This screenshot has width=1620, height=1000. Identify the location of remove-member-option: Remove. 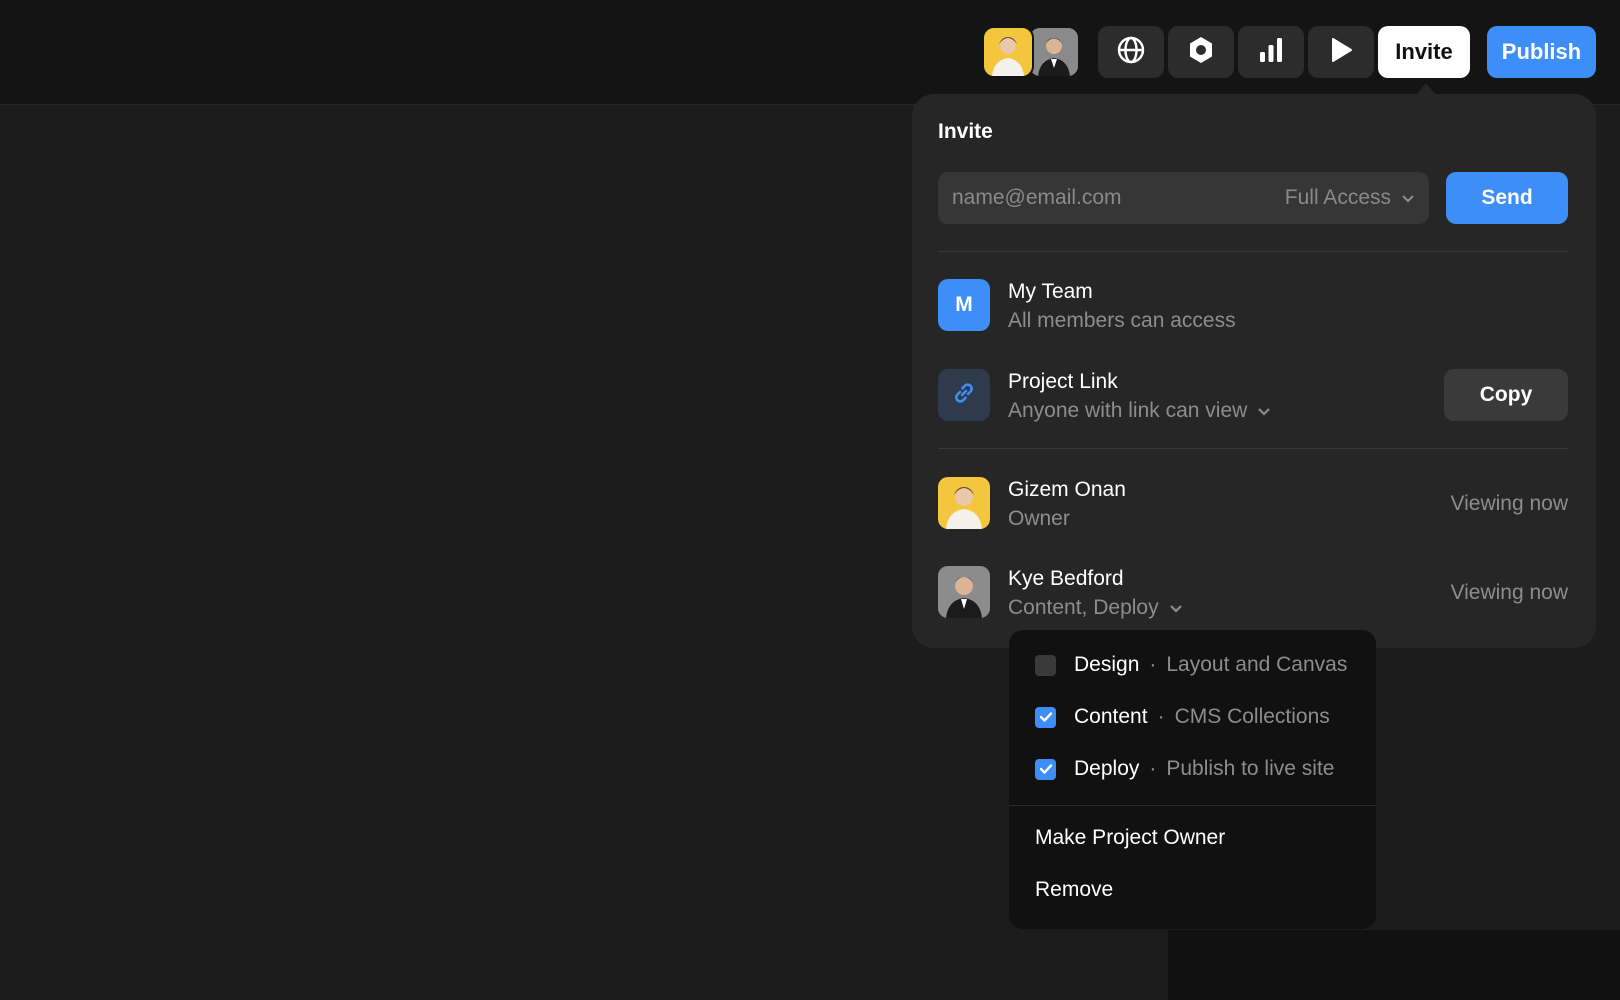
(1074, 890).